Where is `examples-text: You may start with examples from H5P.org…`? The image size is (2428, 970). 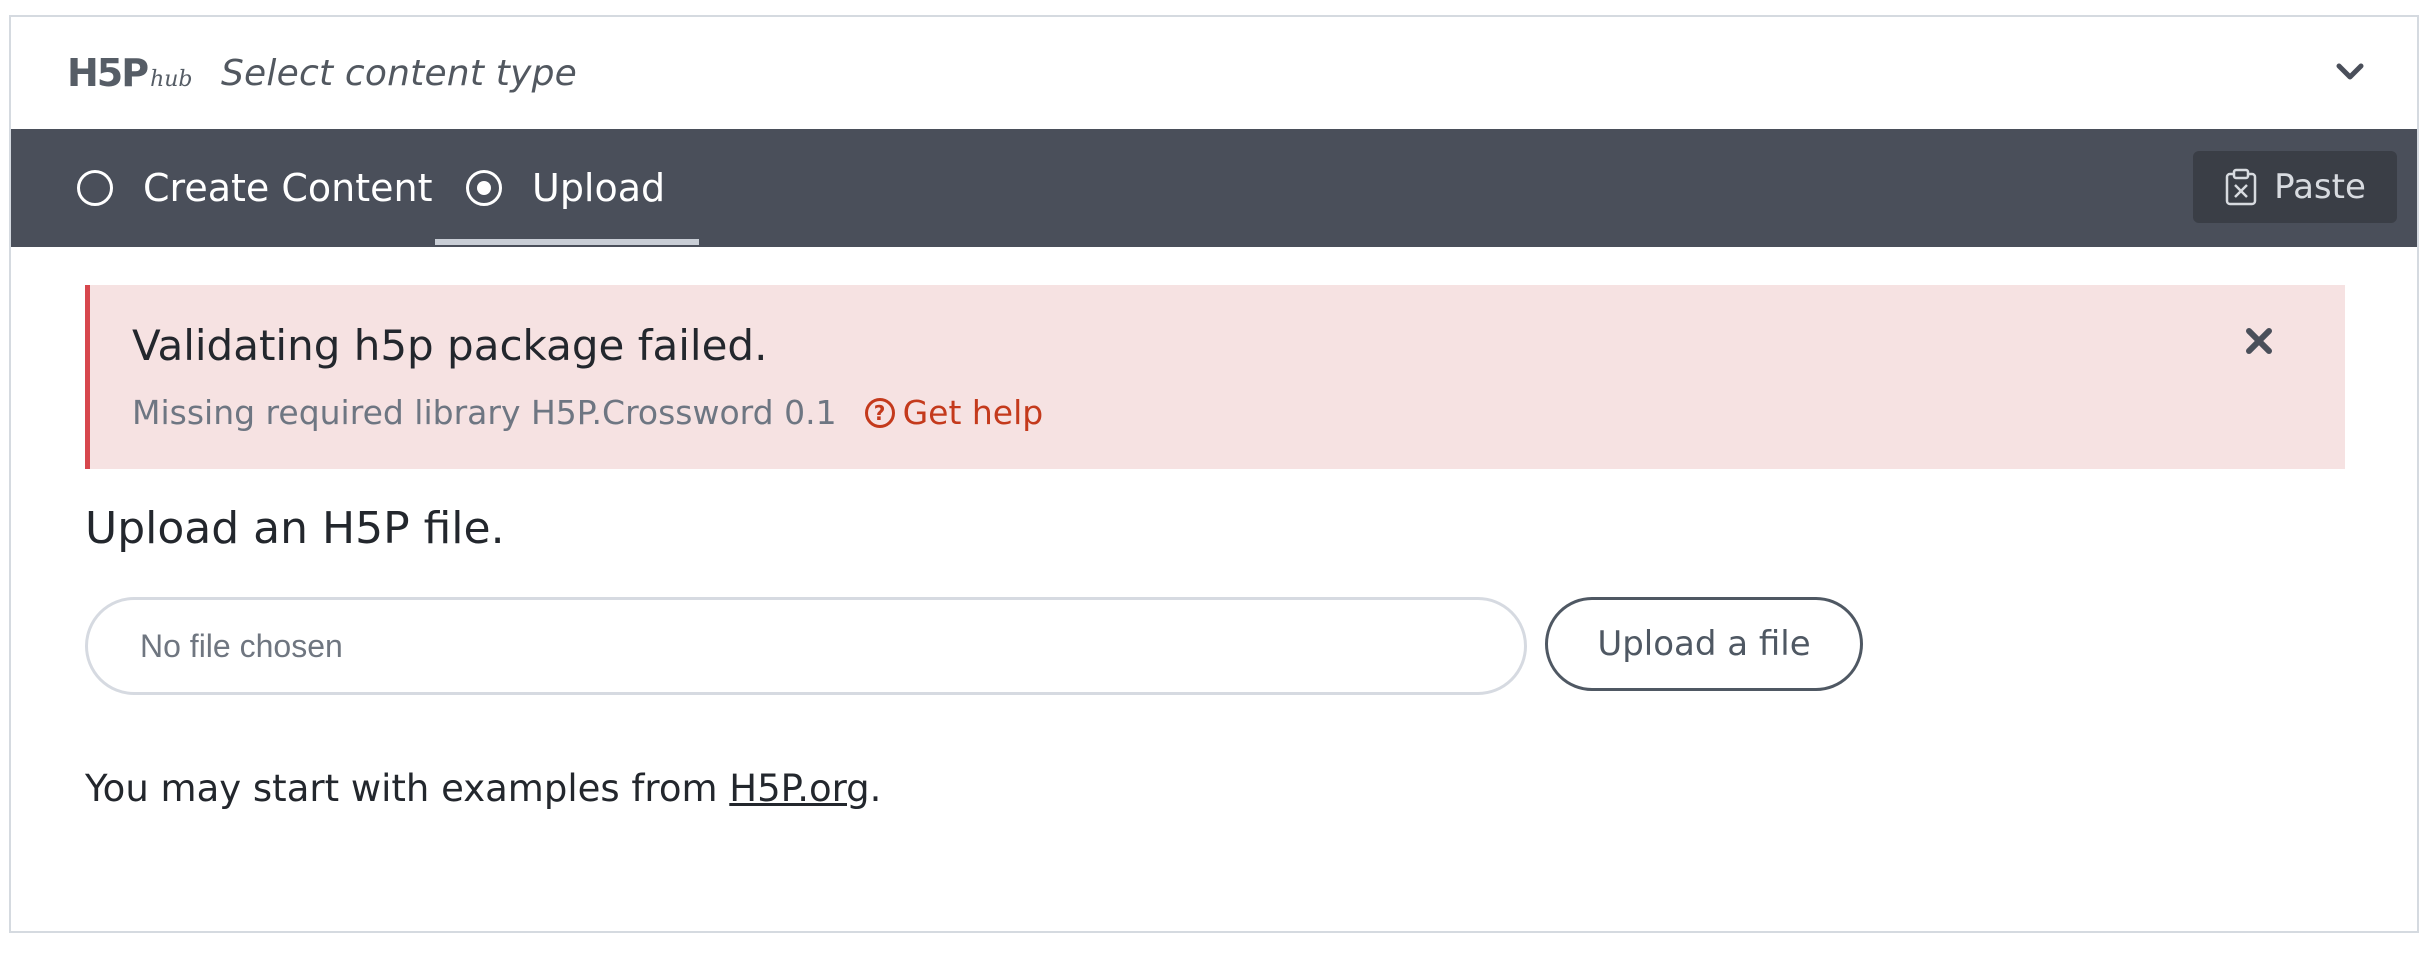
examples-text: You may start with examples from H5P.org… is located at coordinates (483, 788).